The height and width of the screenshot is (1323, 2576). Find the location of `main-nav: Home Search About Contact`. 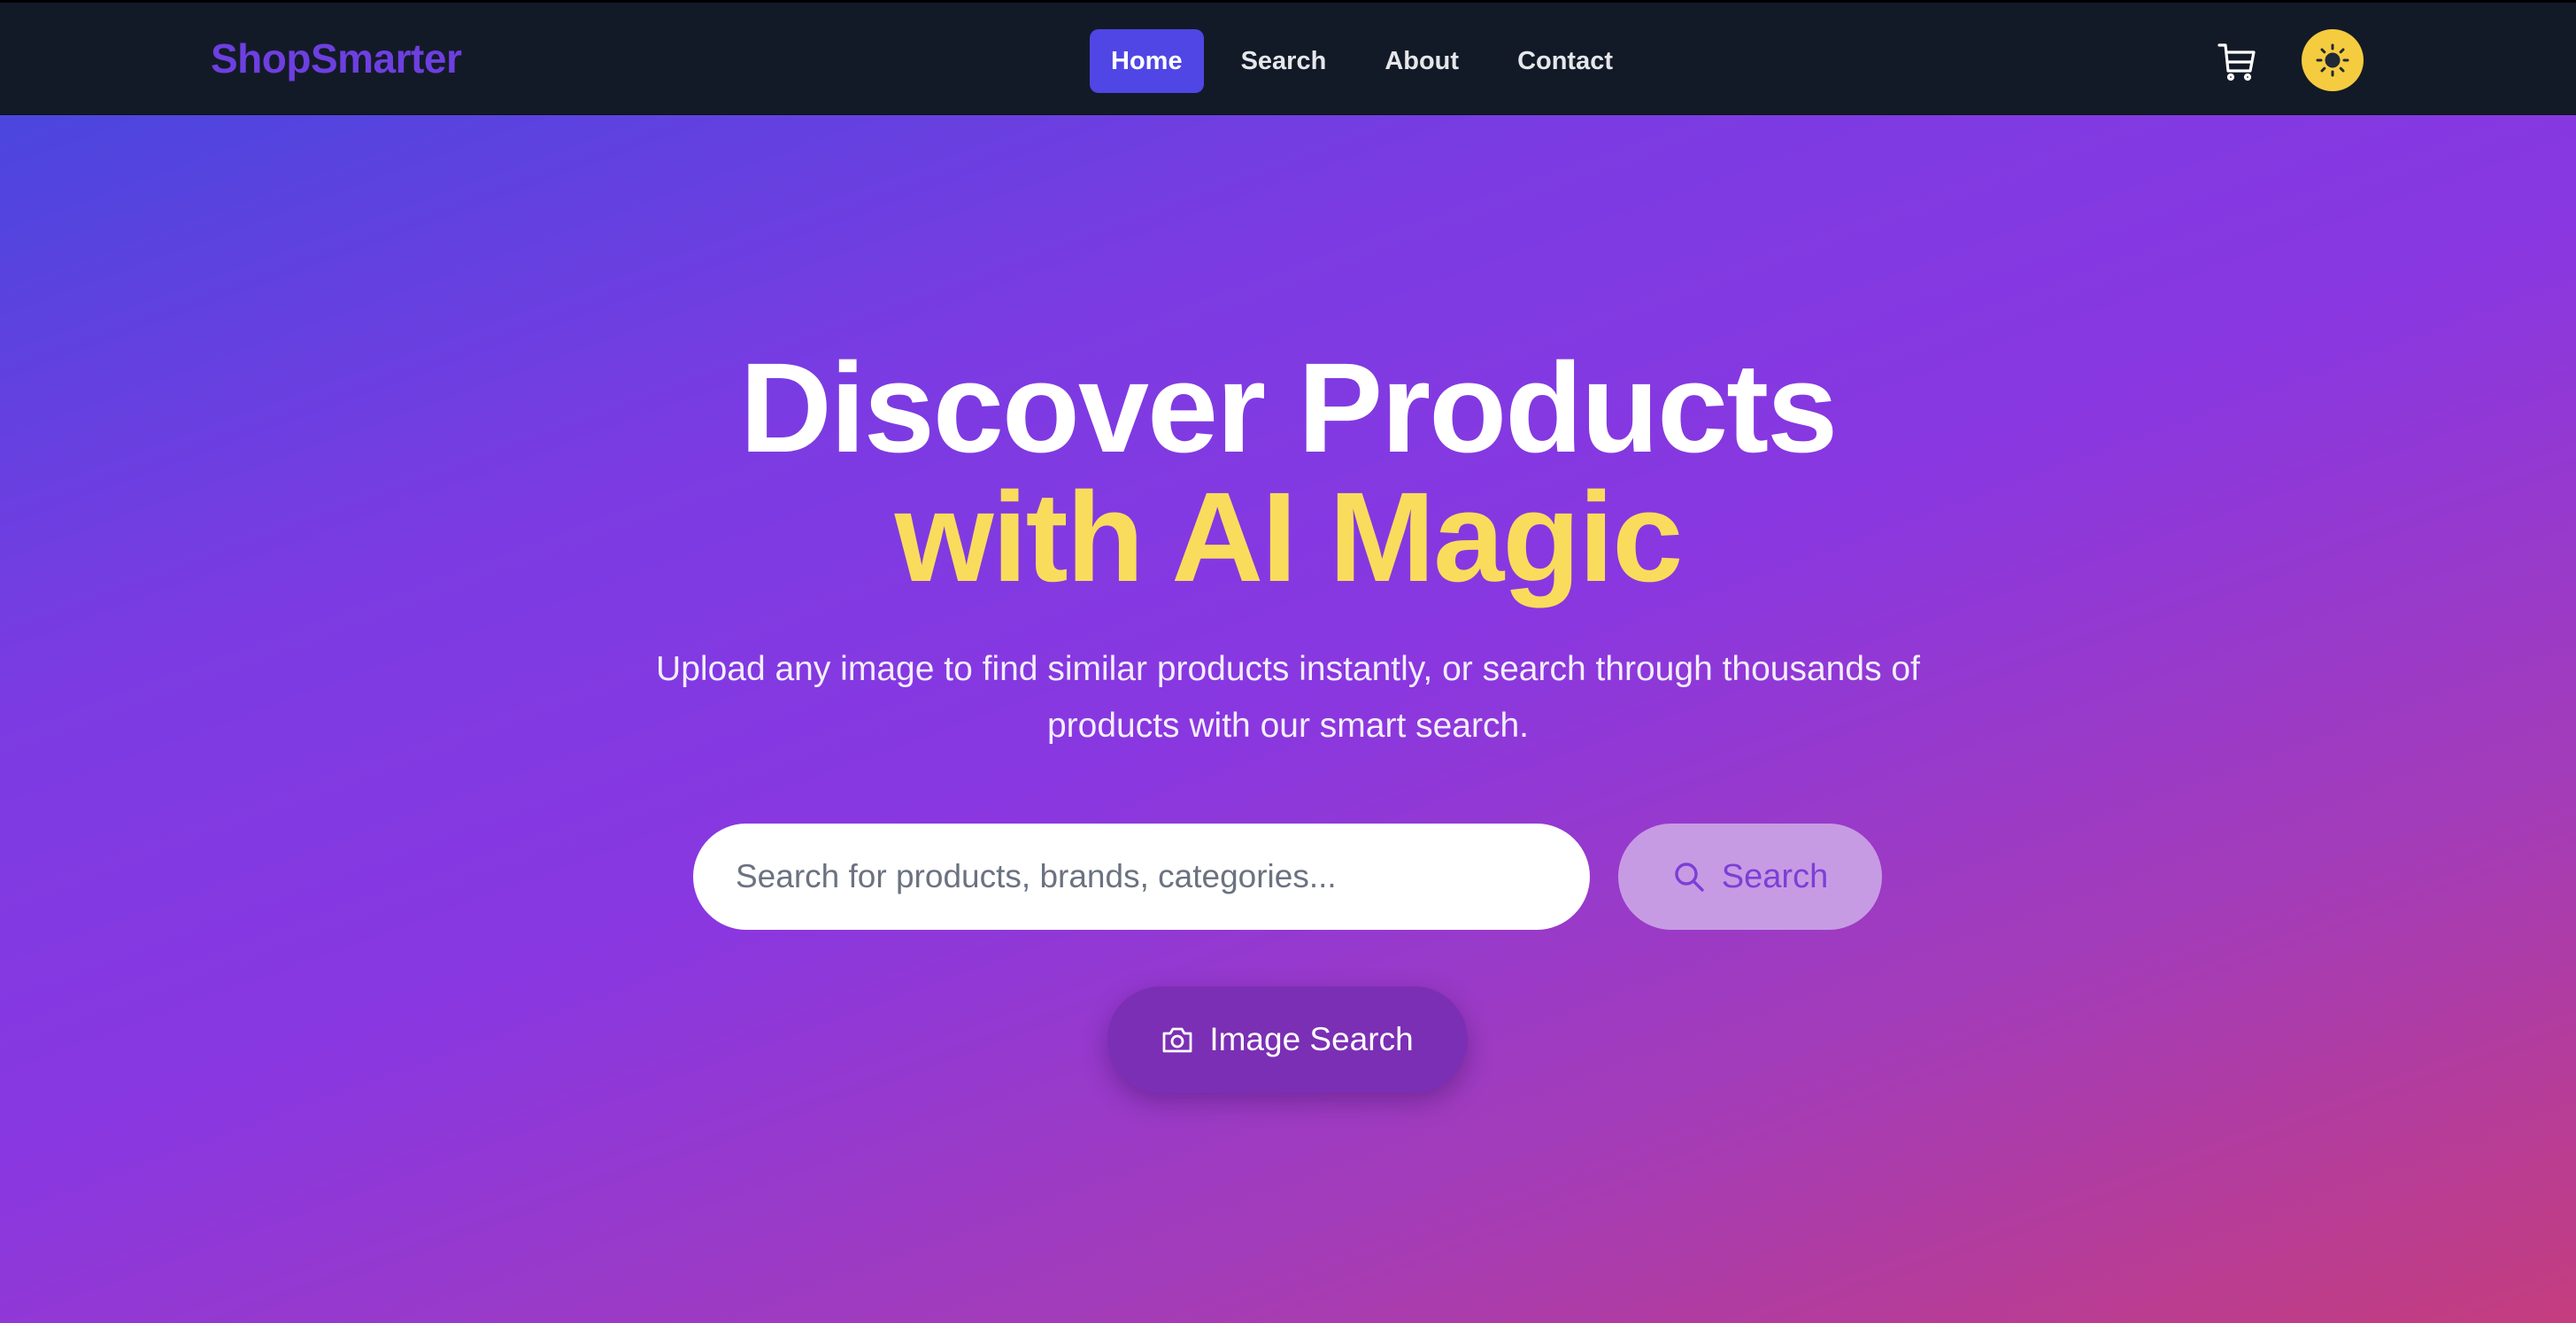

main-nav: Home Search About Contact is located at coordinates (1362, 61).